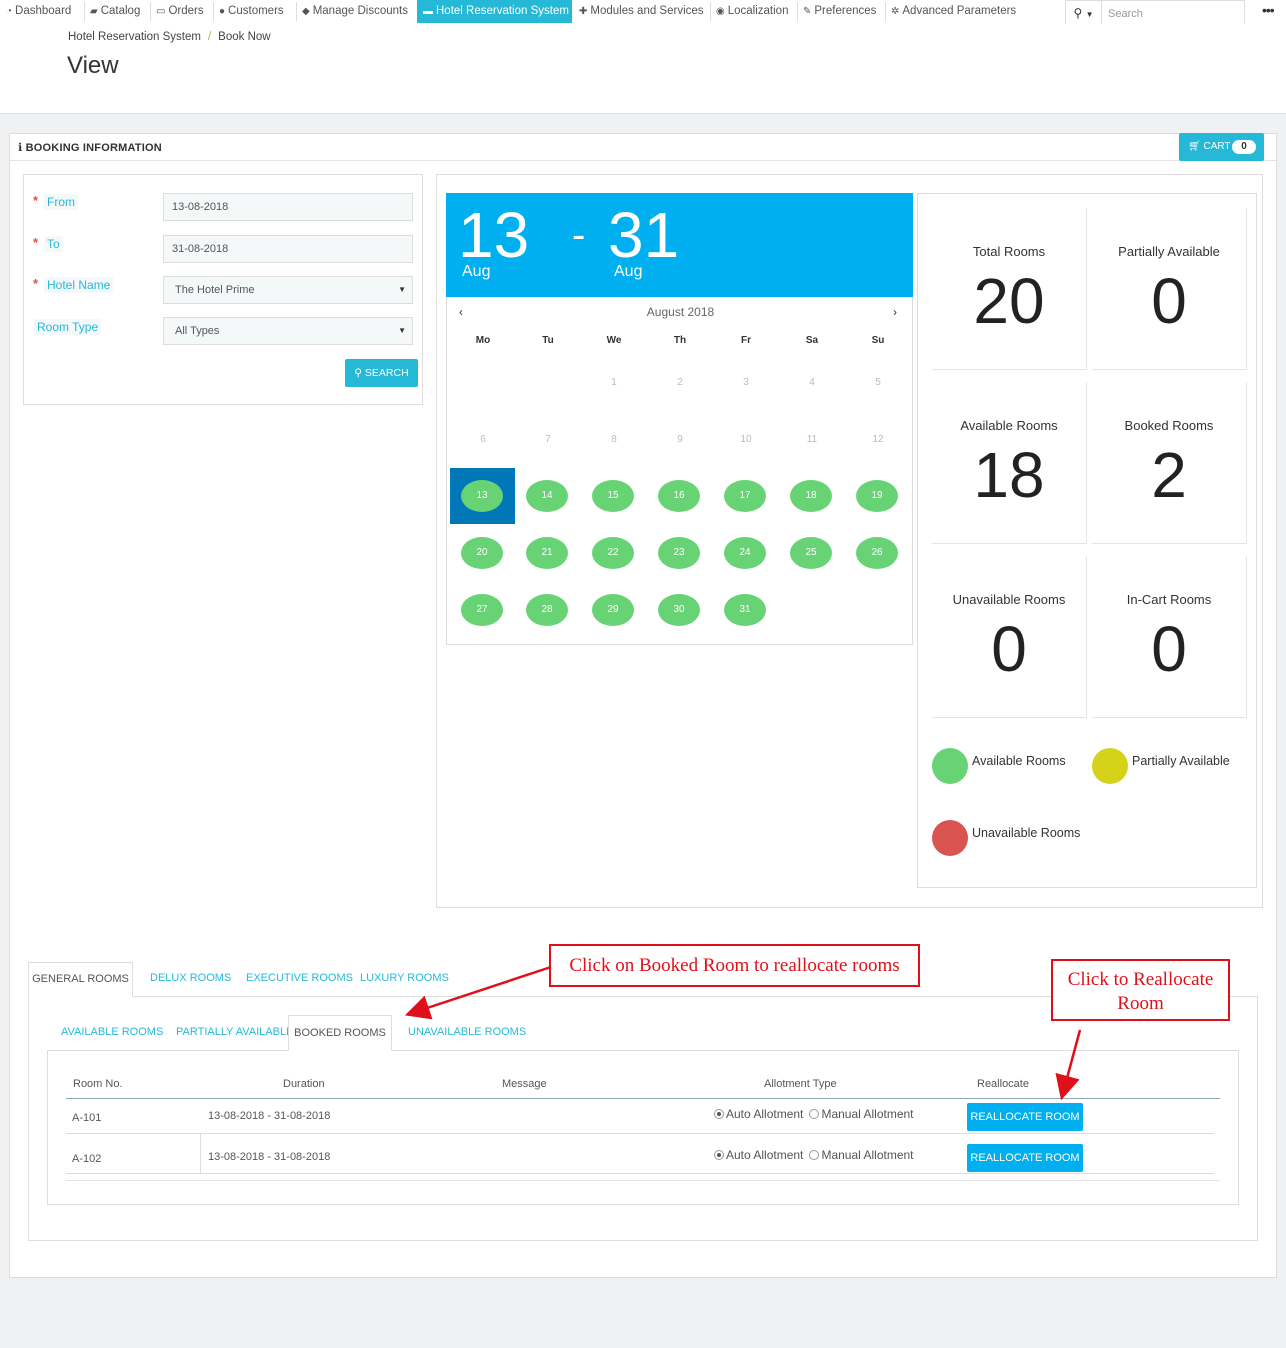 The height and width of the screenshot is (1348, 1286). Describe the element at coordinates (1268, 10) in the screenshot. I see `more-menu-icon: •••` at that location.